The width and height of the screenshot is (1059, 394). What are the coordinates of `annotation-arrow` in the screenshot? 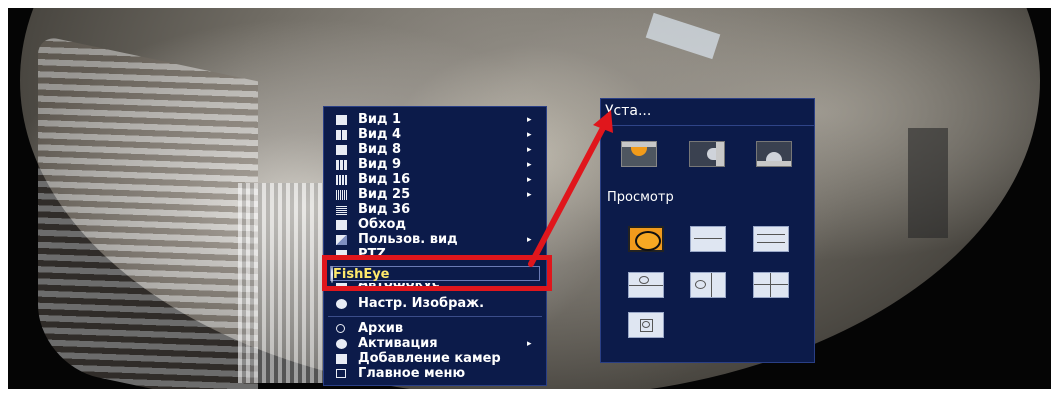 It's located at (570, 188).